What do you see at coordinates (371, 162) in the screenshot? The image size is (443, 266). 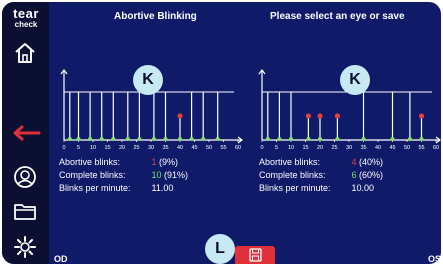 I see `abortive-percent: (40%)` at bounding box center [371, 162].